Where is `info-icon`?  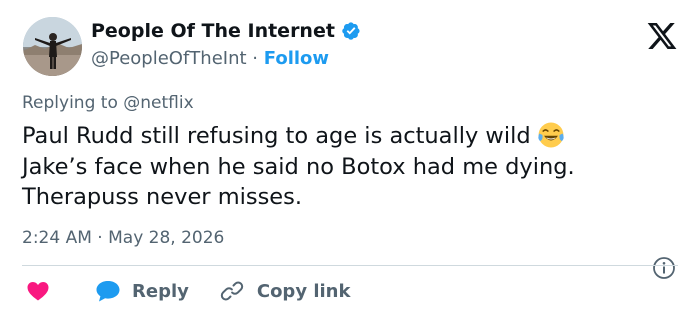 info-icon is located at coordinates (664, 268).